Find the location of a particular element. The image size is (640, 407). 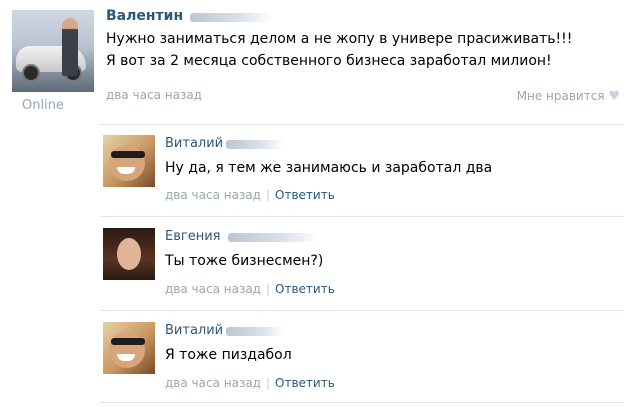

avatar-face-shape is located at coordinates (129, 254).